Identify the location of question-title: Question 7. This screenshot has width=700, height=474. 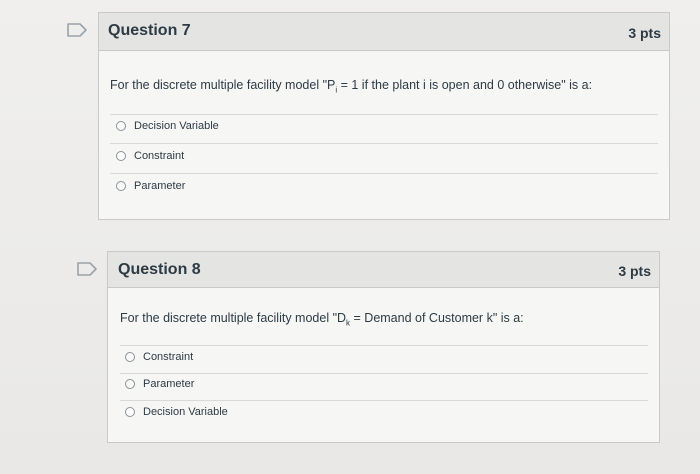
(149, 30).